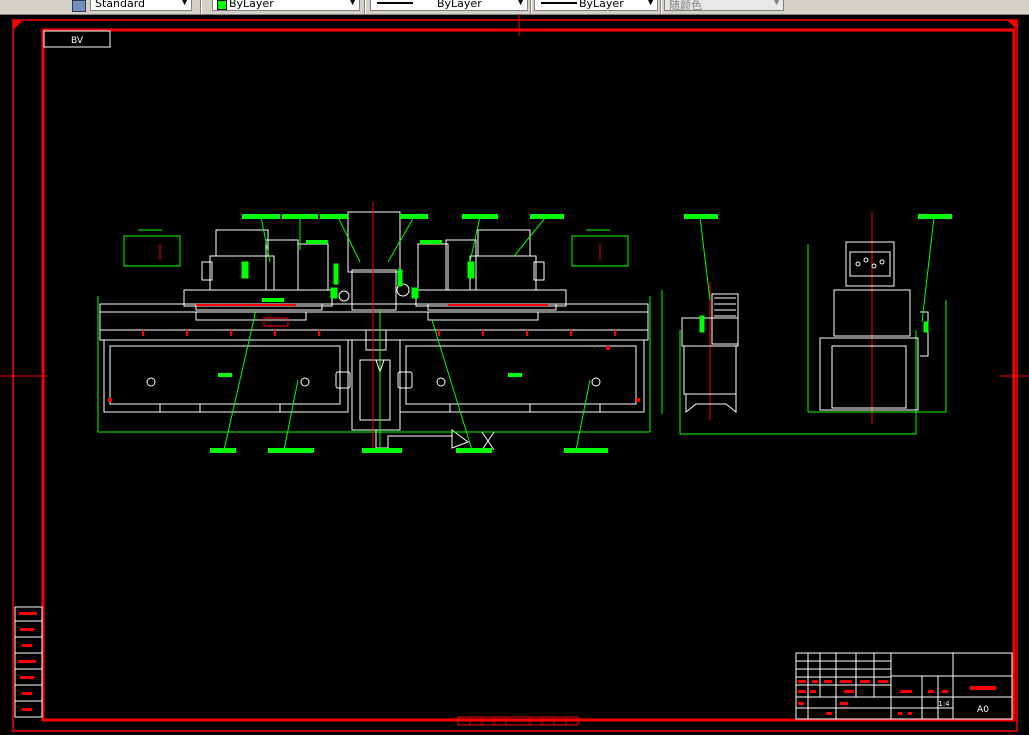 This screenshot has height=735, width=1029. Describe the element at coordinates (459, 5) in the screenshot. I see `linetype-value: ByLayer` at that location.